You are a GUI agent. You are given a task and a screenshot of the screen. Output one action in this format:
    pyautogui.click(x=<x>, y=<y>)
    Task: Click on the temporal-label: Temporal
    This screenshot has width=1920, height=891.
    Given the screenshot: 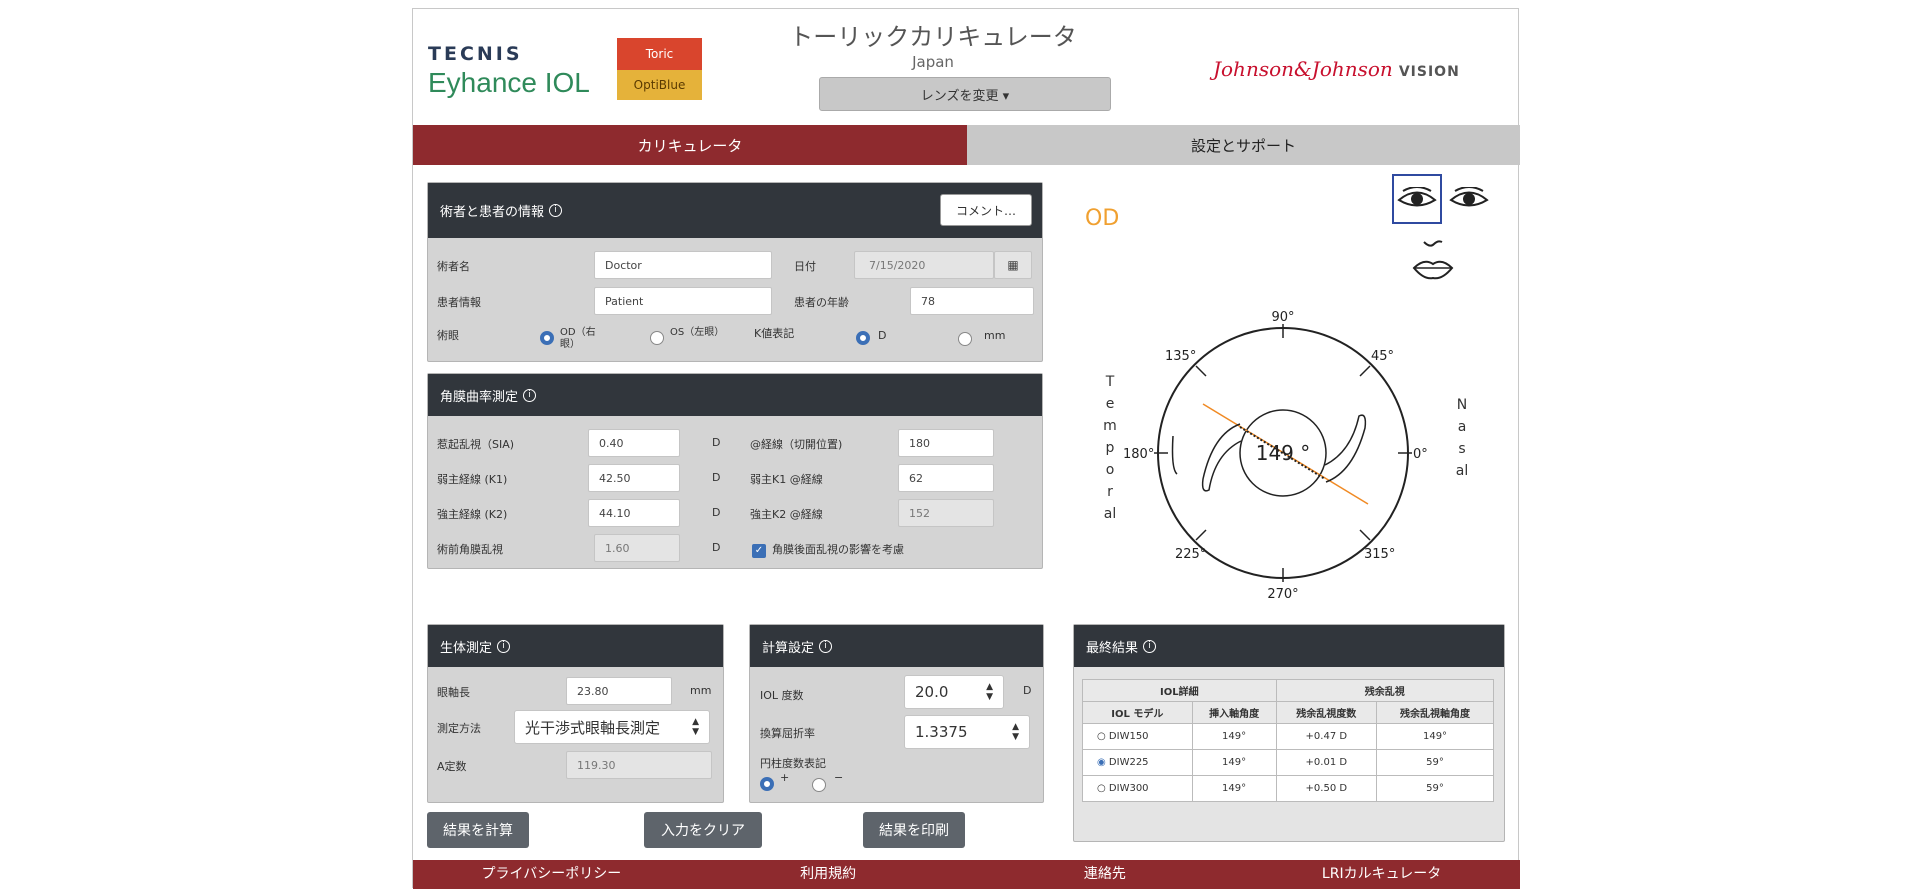 What is the action you would take?
    pyautogui.click(x=1110, y=448)
    